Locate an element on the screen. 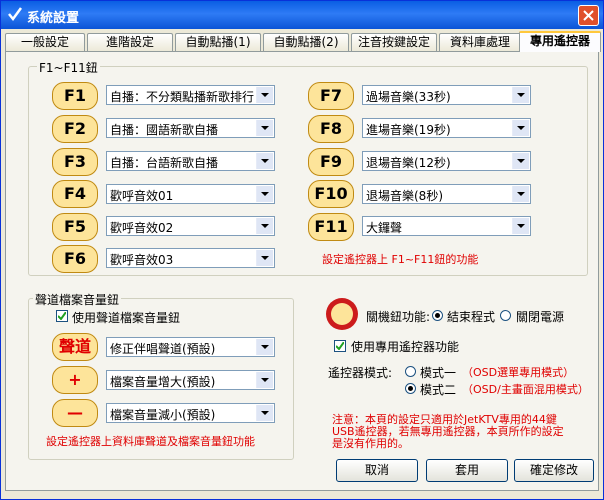 This screenshot has width=604, height=500. f7-key: F7 is located at coordinates (331, 96).